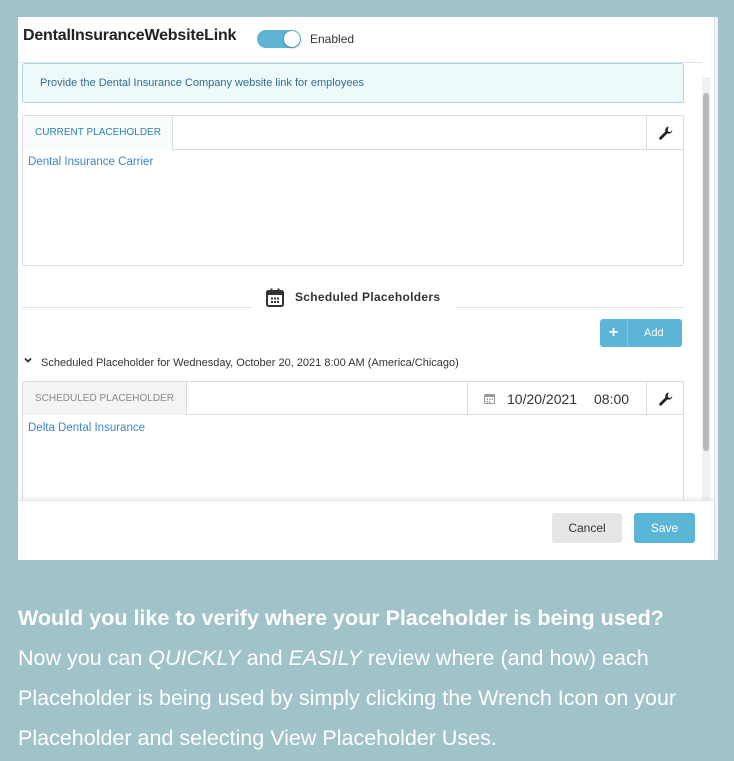 The width and height of the screenshot is (734, 761). What do you see at coordinates (706, 272) in the screenshot?
I see `scrollbar-thumb` at bounding box center [706, 272].